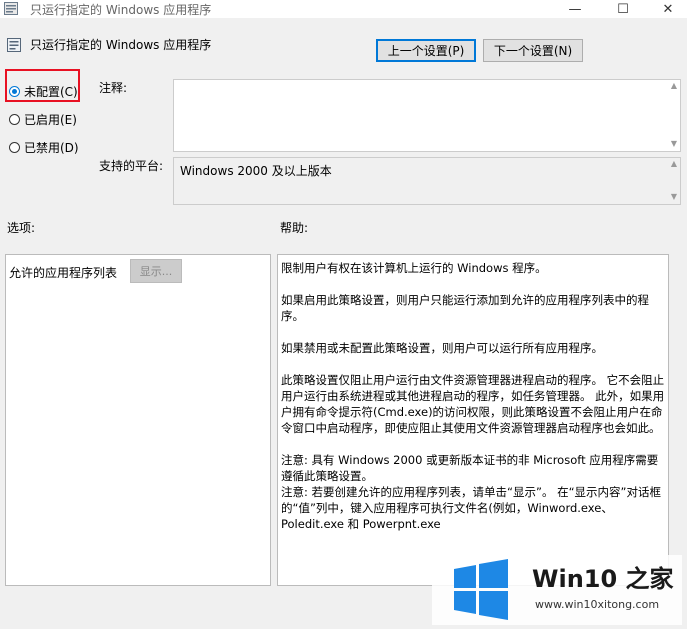 The image size is (687, 629). Describe the element at coordinates (465, 308) in the screenshot. I see `help-paragraph: 如果启用此策略设置，则用户只能运行添加到允许的应用程序列表中的程序。` at that location.